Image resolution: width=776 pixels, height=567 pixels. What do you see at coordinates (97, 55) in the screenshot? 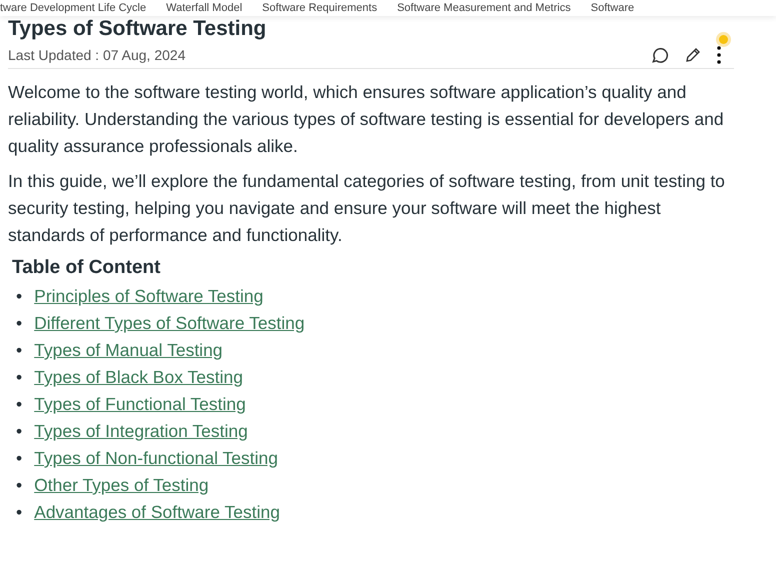
I see `last-updated-date: Last Updated : 07 Aug, 2024` at bounding box center [97, 55].